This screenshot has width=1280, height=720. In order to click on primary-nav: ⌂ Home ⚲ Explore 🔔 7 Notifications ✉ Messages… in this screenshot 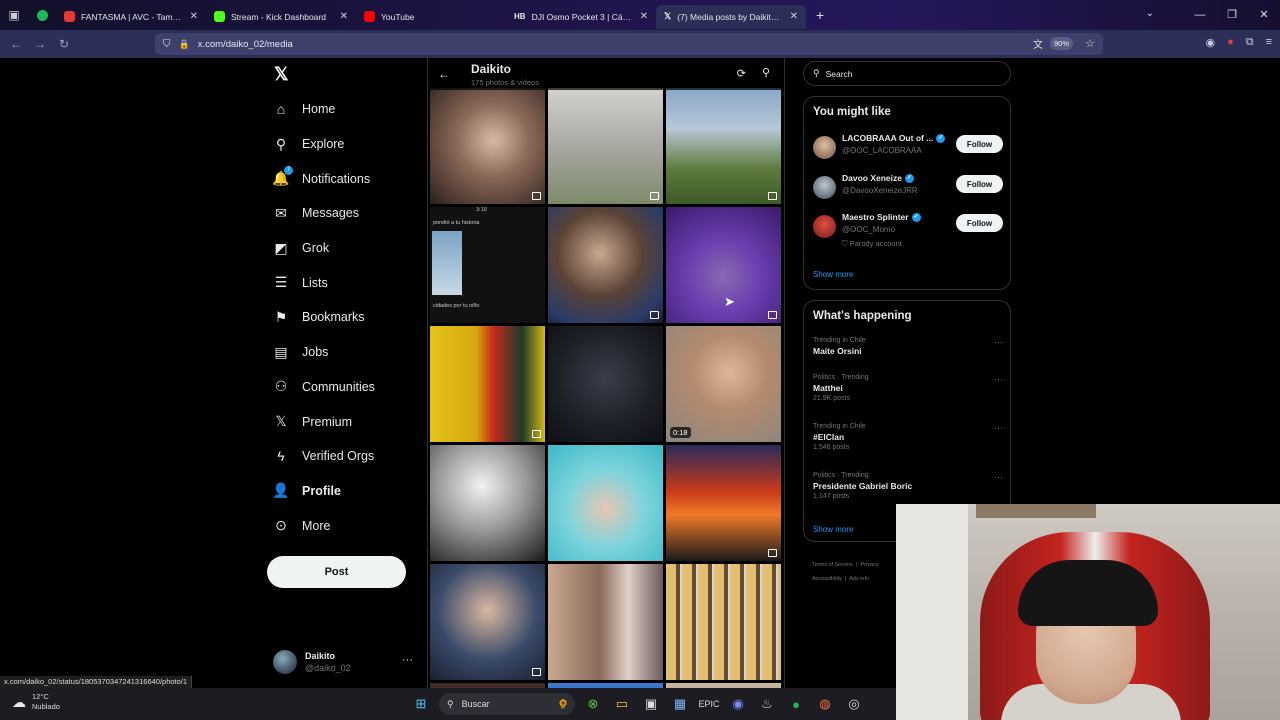, I will do `click(347, 317)`.